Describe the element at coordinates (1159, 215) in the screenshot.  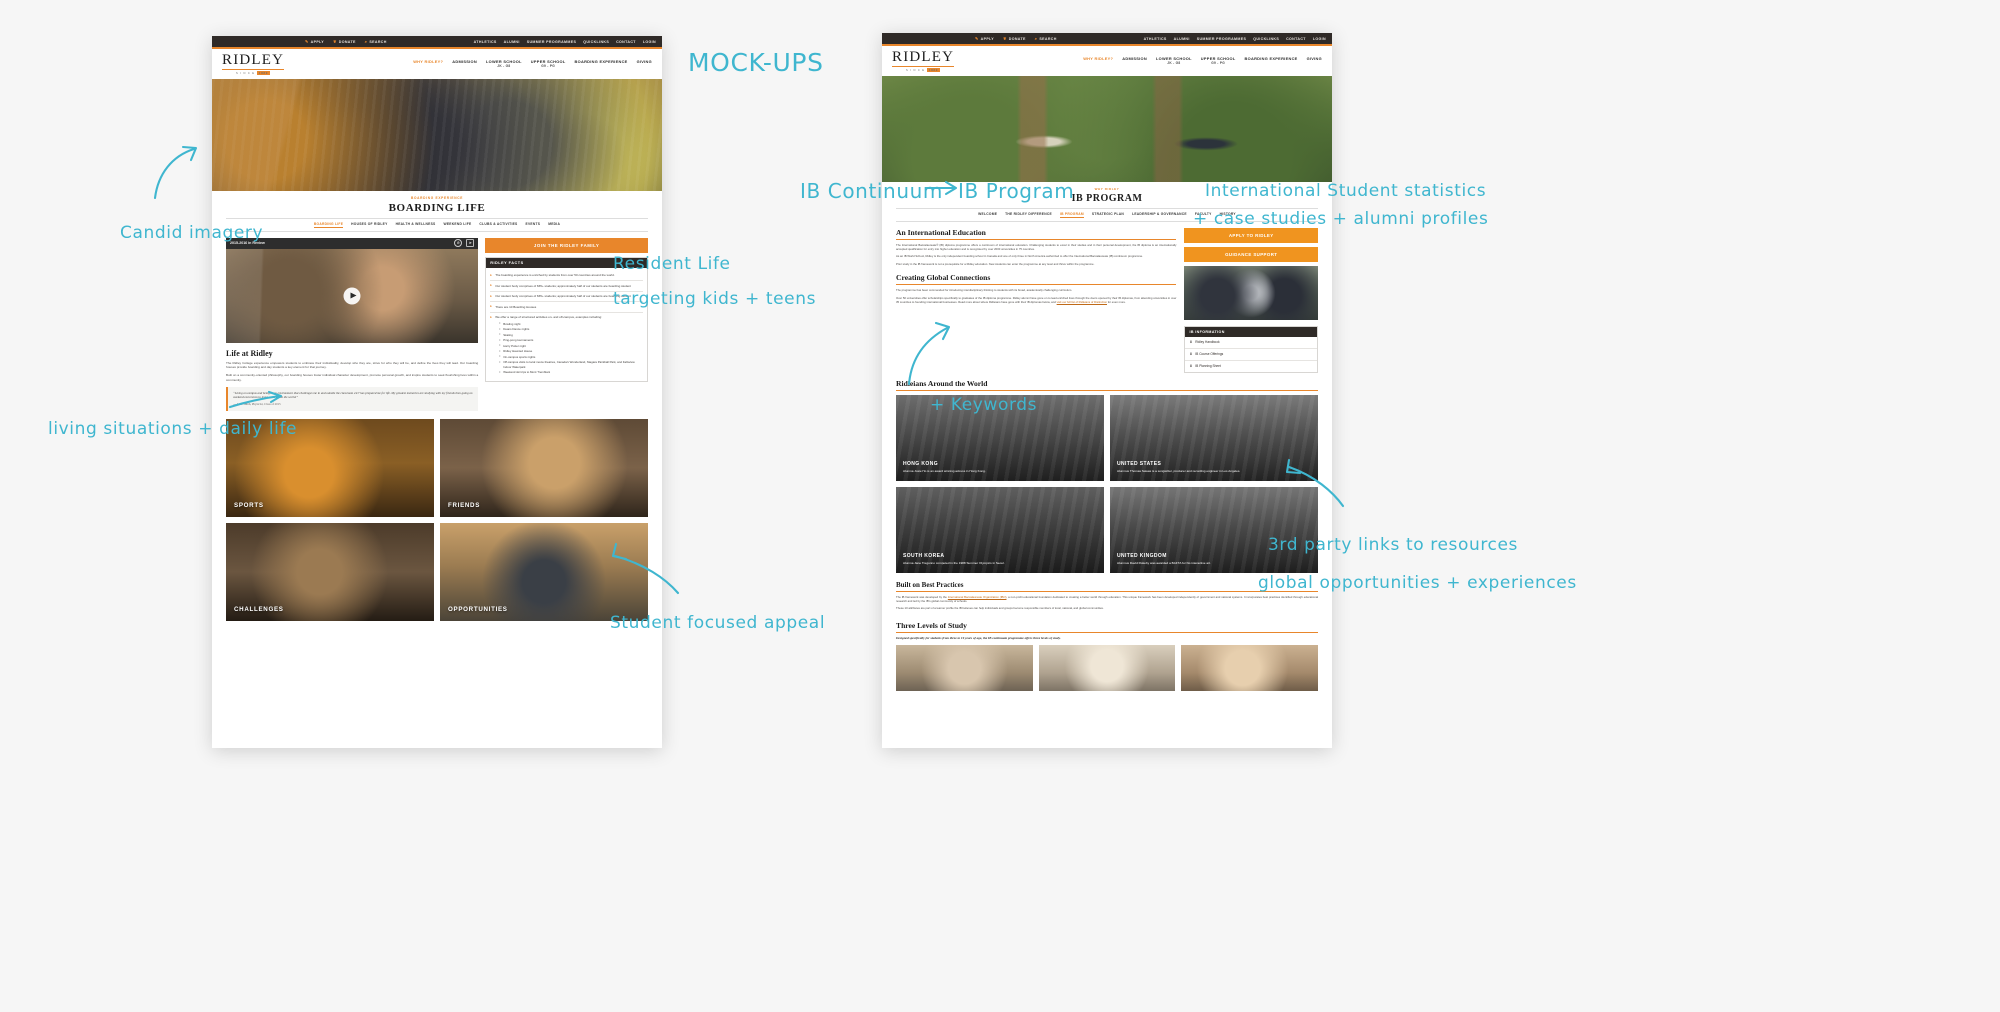
I see `subnav-leadership-governance: LEADERSHIP & GOVERNANCE` at that location.